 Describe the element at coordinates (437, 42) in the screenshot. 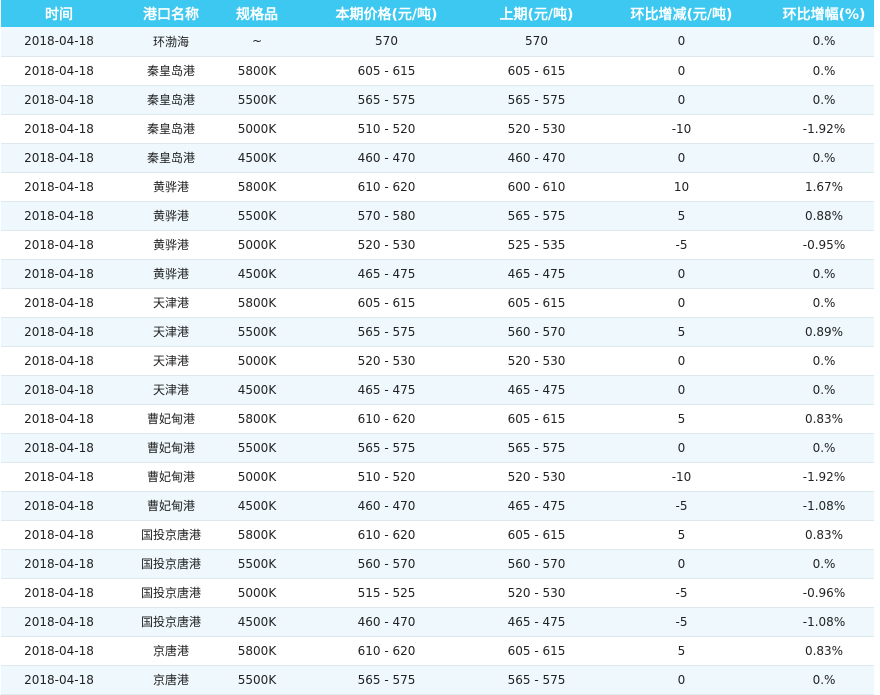

I see `table-row: 2018-04-18 环渤海 ~570 570 0 0.%` at that location.